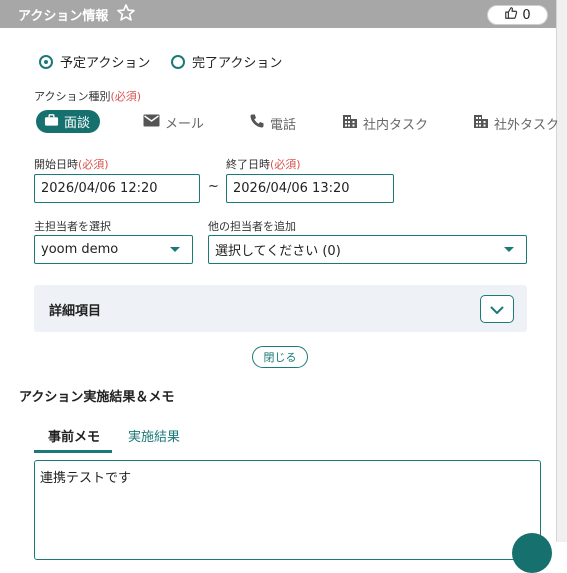  I want to click on tab-pre-memo: 事前メモ, so click(74, 435).